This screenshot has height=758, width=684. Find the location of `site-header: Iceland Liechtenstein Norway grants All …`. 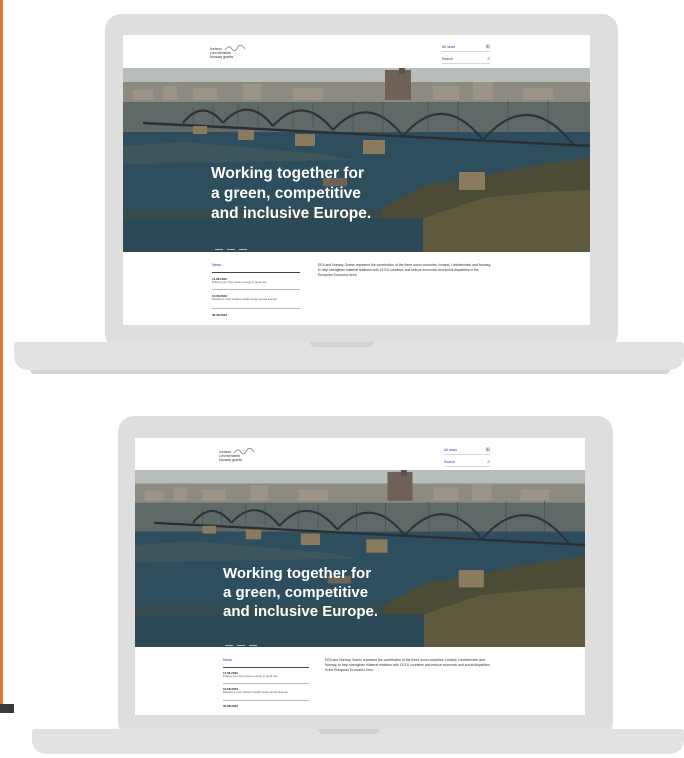

site-header: Iceland Liechtenstein Norway grants All … is located at coordinates (360, 454).